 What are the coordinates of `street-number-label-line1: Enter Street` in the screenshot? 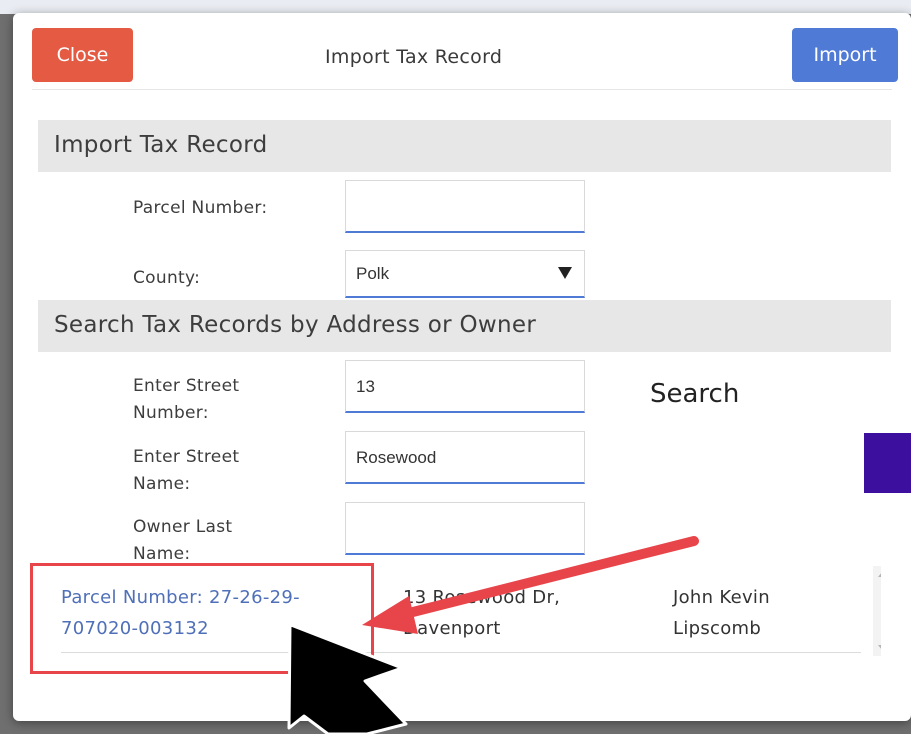 It's located at (186, 386).